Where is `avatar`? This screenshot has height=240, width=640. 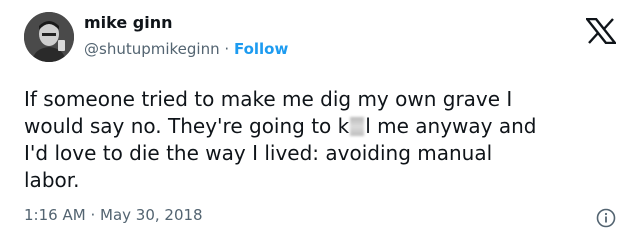
avatar is located at coordinates (49, 37).